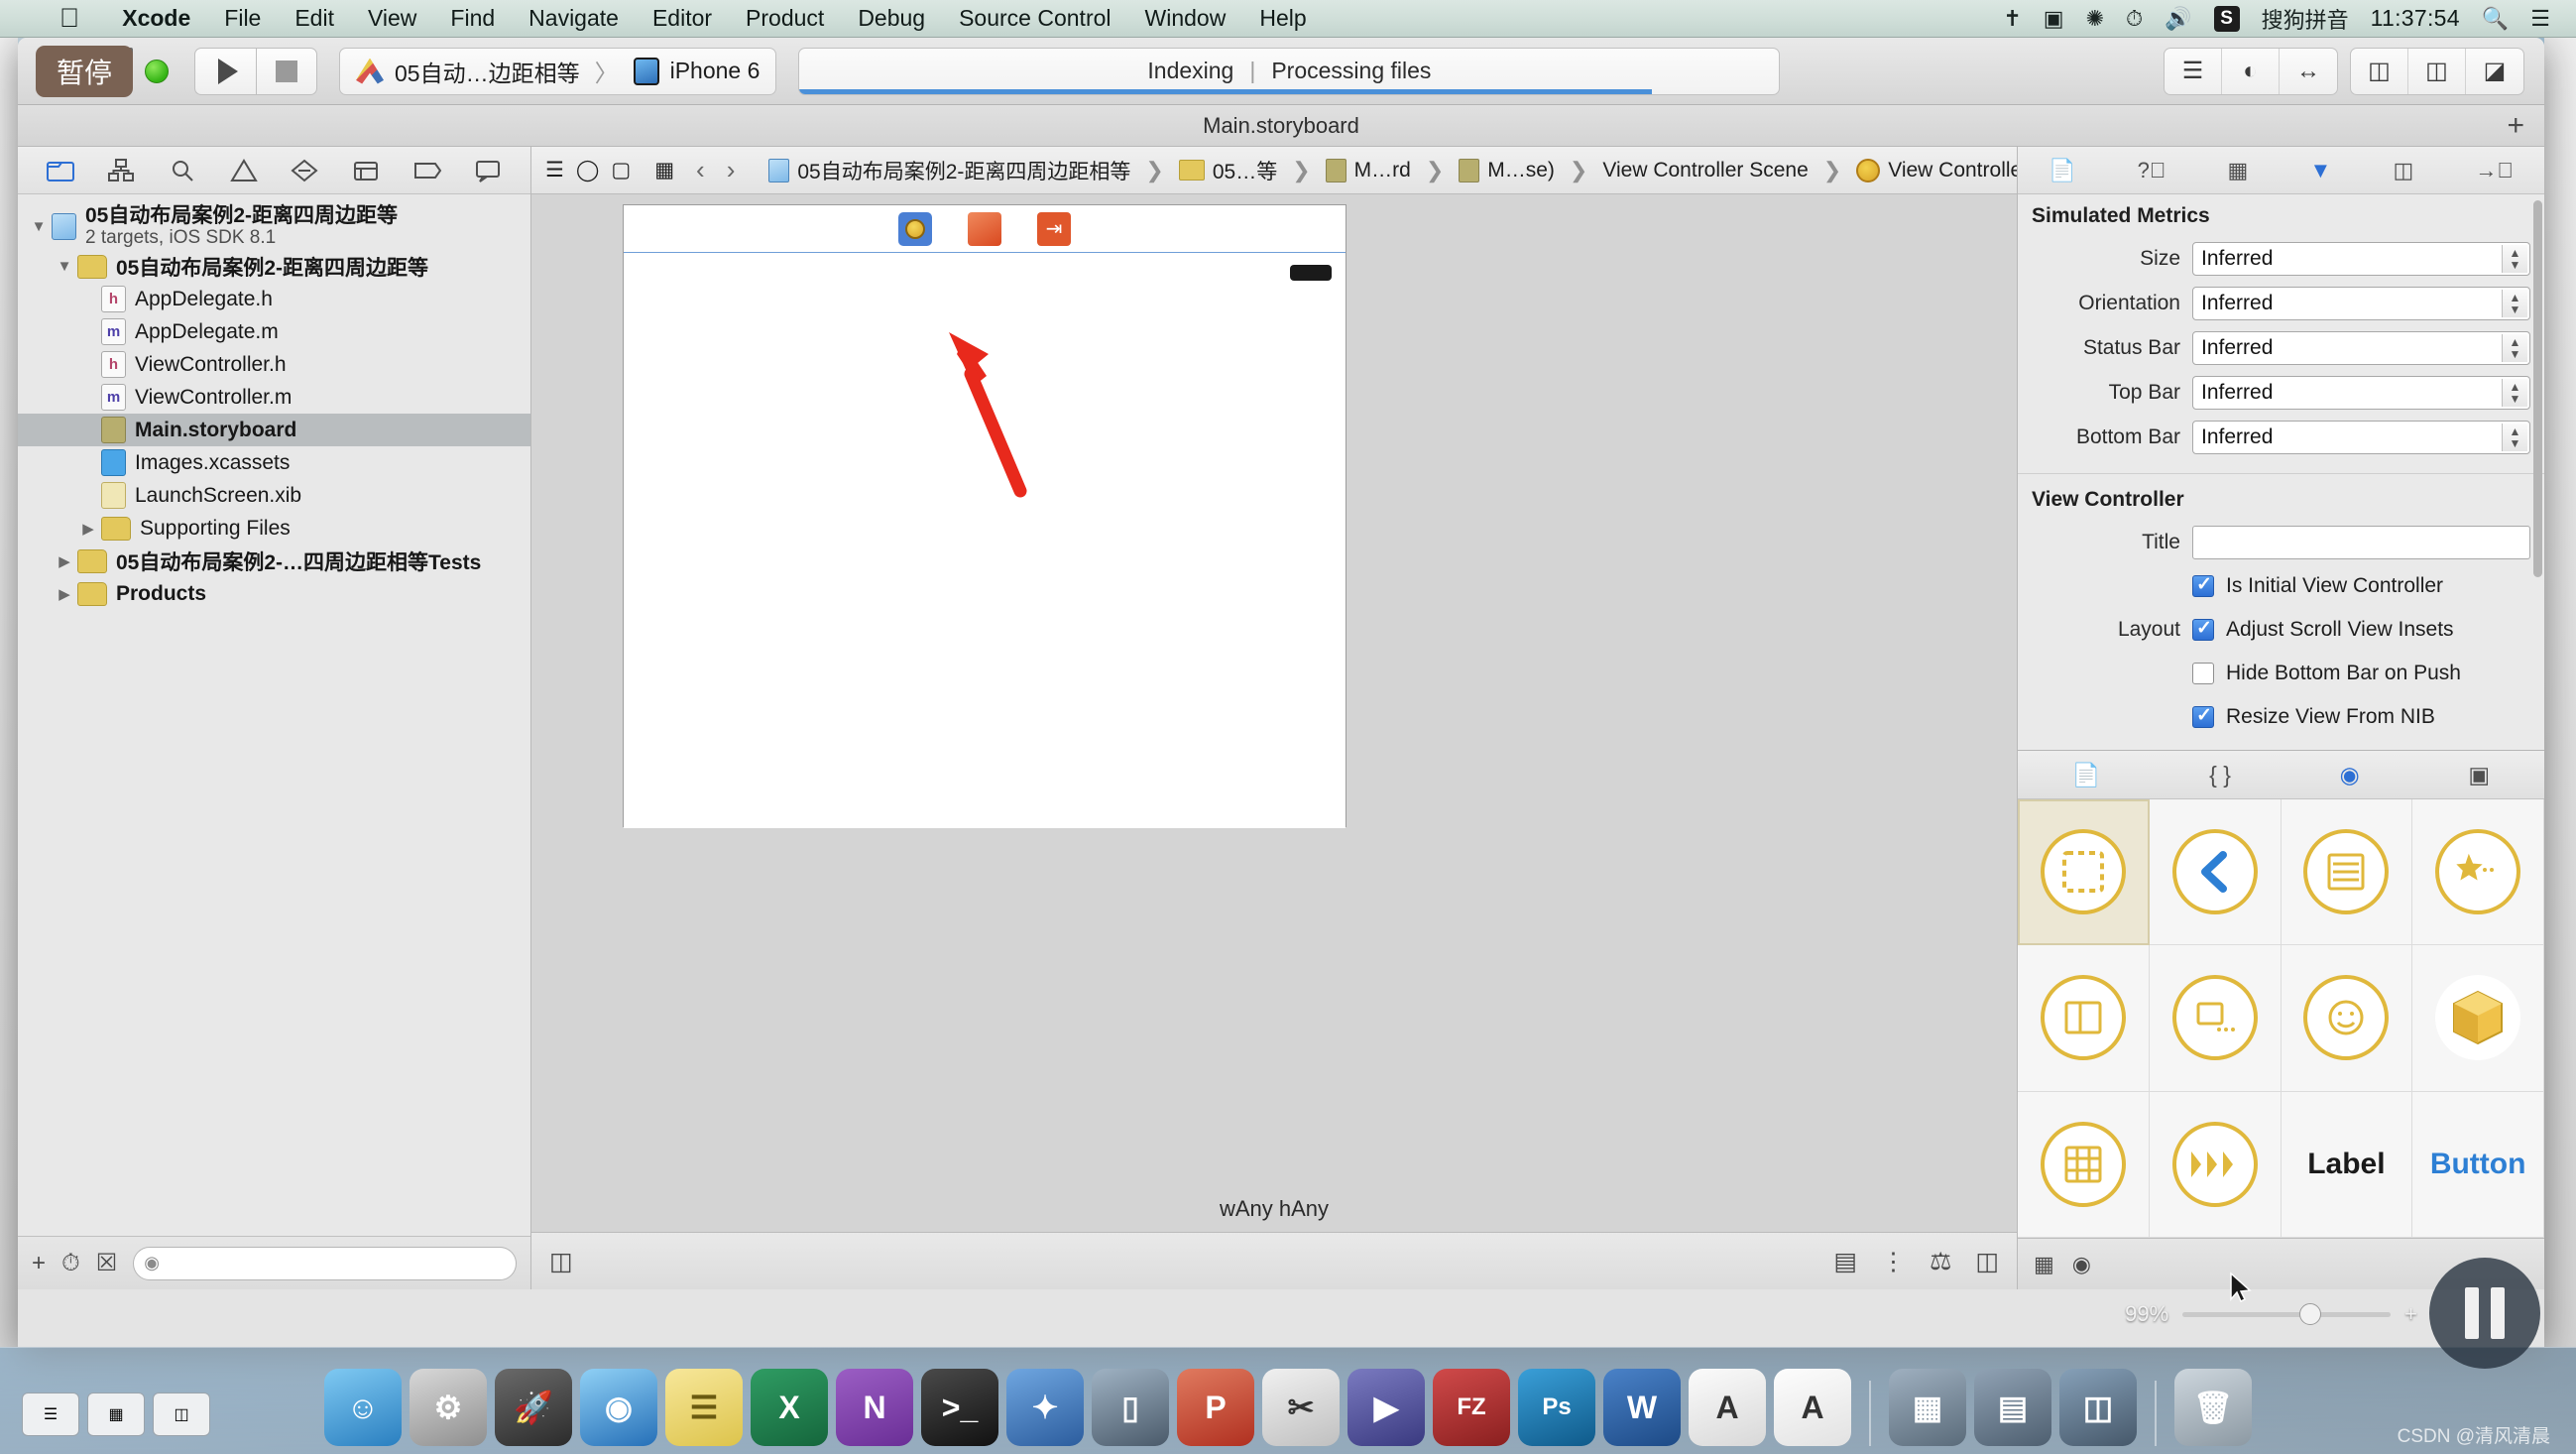 This screenshot has height=1454, width=2576. I want to click on project-navigator-folder-icon, so click(60, 170).